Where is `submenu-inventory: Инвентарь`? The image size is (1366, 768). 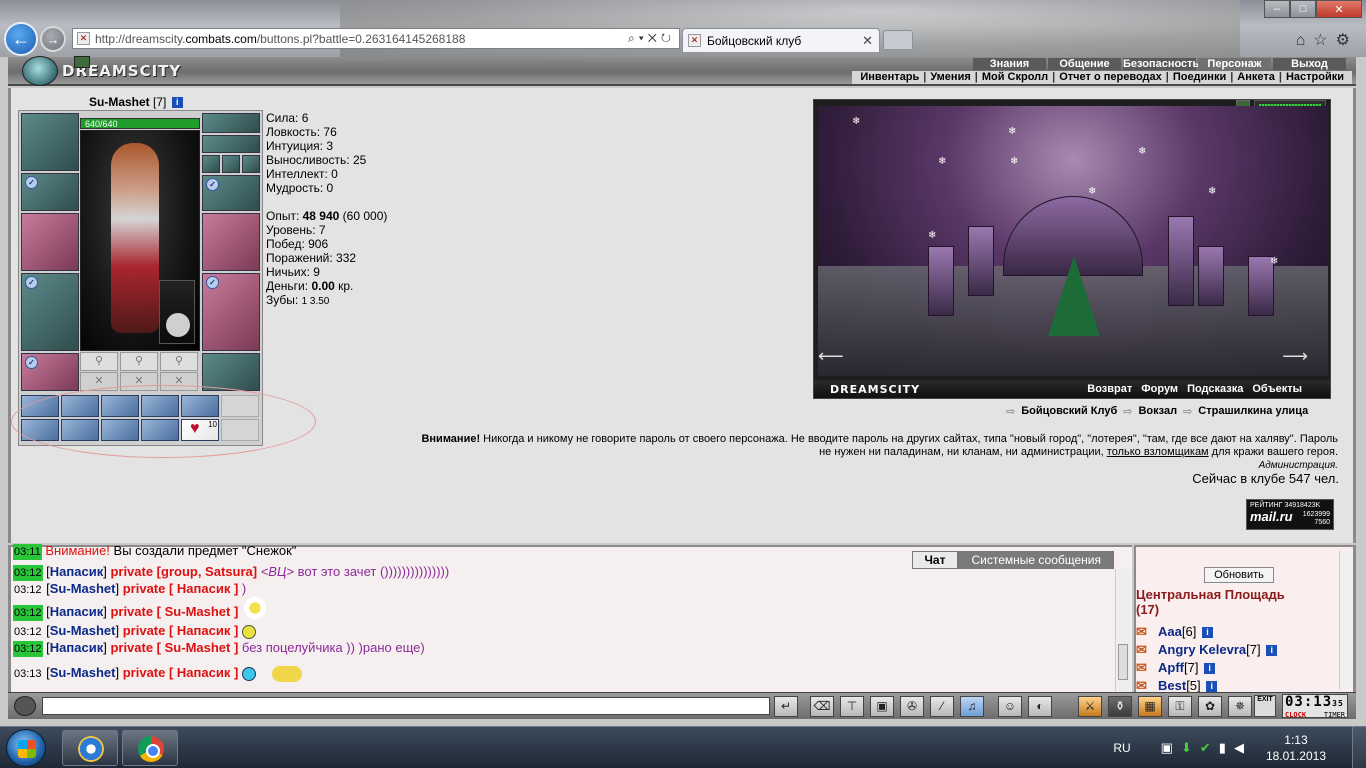 submenu-inventory: Инвентарь is located at coordinates (889, 77).